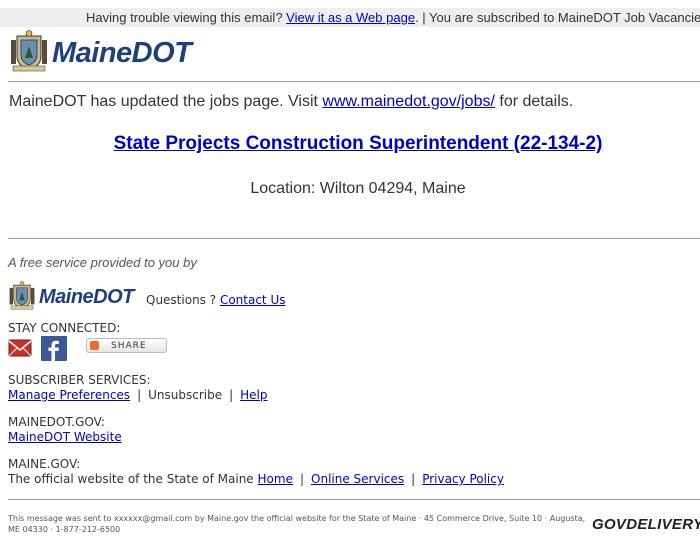 Image resolution: width=700 pixels, height=547 pixels. I want to click on free-service-text: A free service provided to you by, so click(102, 262).